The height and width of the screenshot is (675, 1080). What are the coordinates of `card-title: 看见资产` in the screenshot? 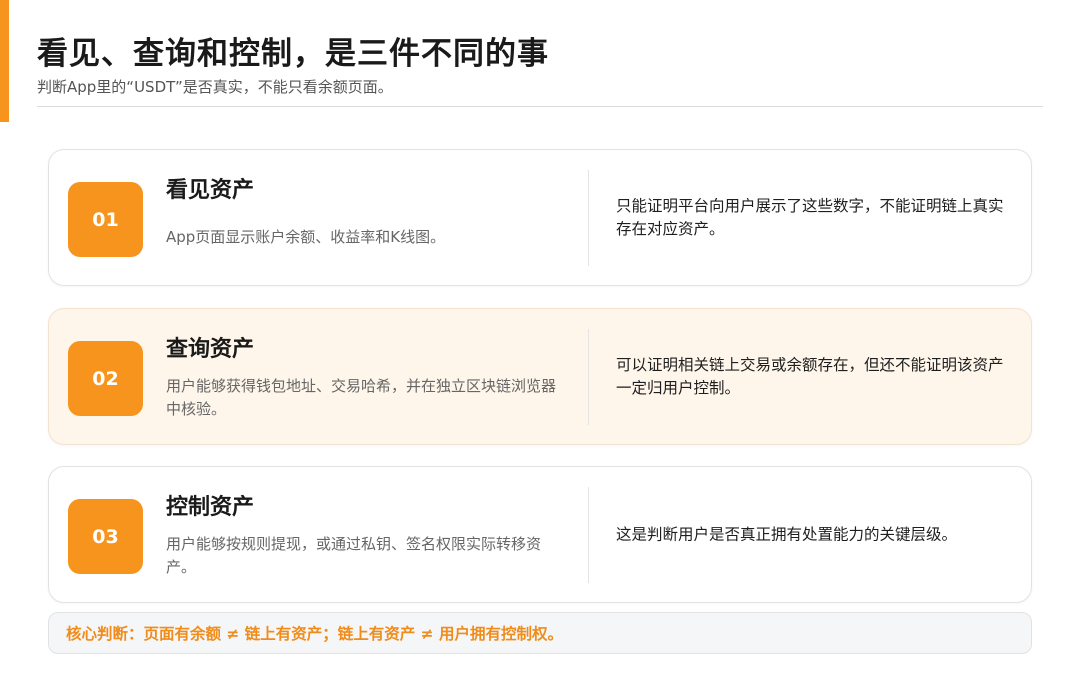 It's located at (210, 190).